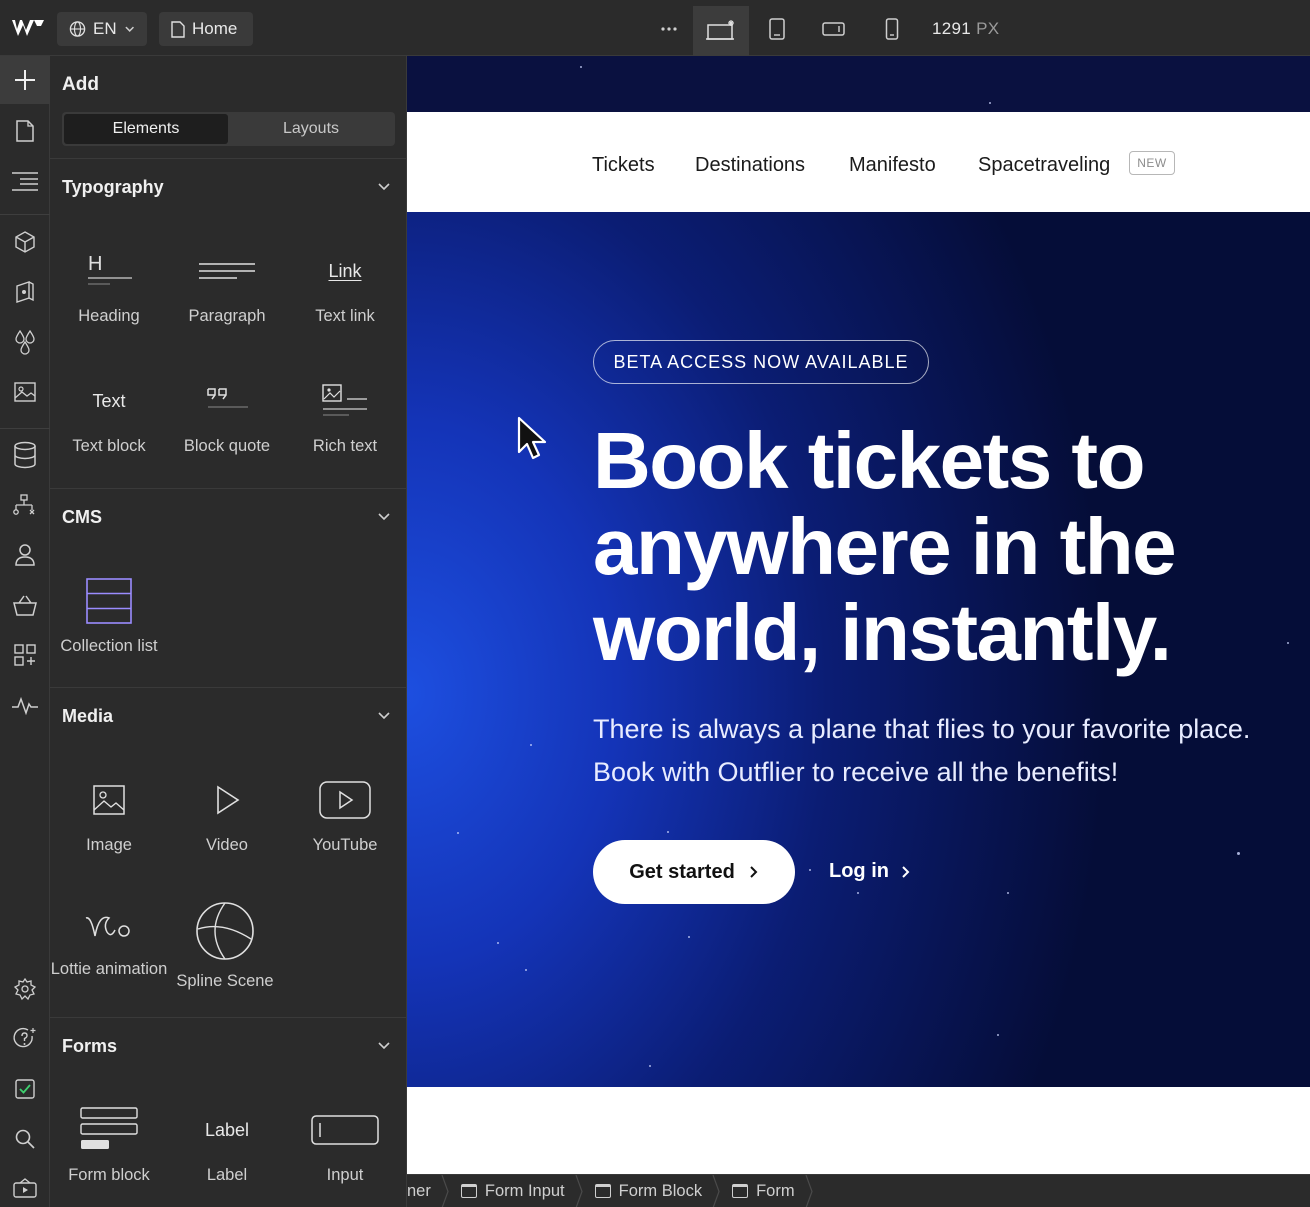 The image size is (1310, 1207). What do you see at coordinates (345, 1143) in the screenshot?
I see `element-input: Input` at bounding box center [345, 1143].